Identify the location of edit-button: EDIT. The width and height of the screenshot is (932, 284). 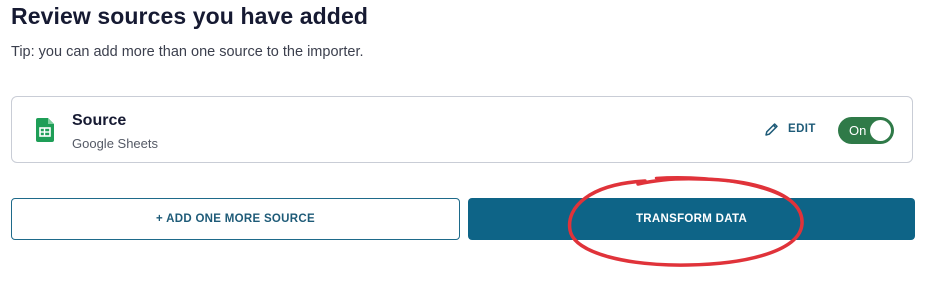
(790, 129).